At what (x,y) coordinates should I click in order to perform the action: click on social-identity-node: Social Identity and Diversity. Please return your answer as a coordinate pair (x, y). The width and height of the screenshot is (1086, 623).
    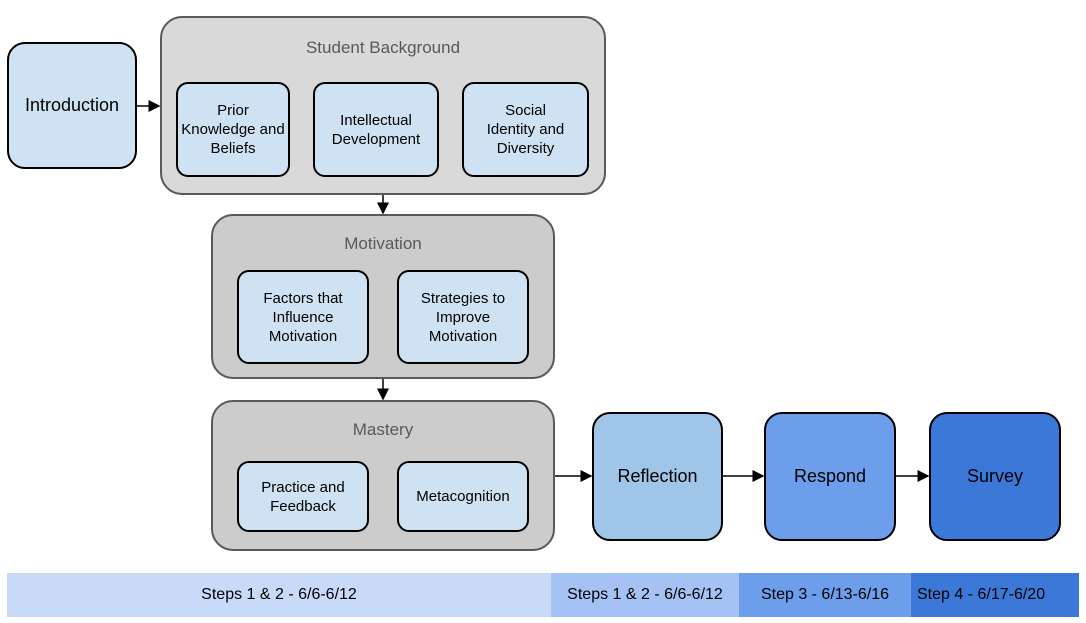
    Looking at the image, I should click on (525, 129).